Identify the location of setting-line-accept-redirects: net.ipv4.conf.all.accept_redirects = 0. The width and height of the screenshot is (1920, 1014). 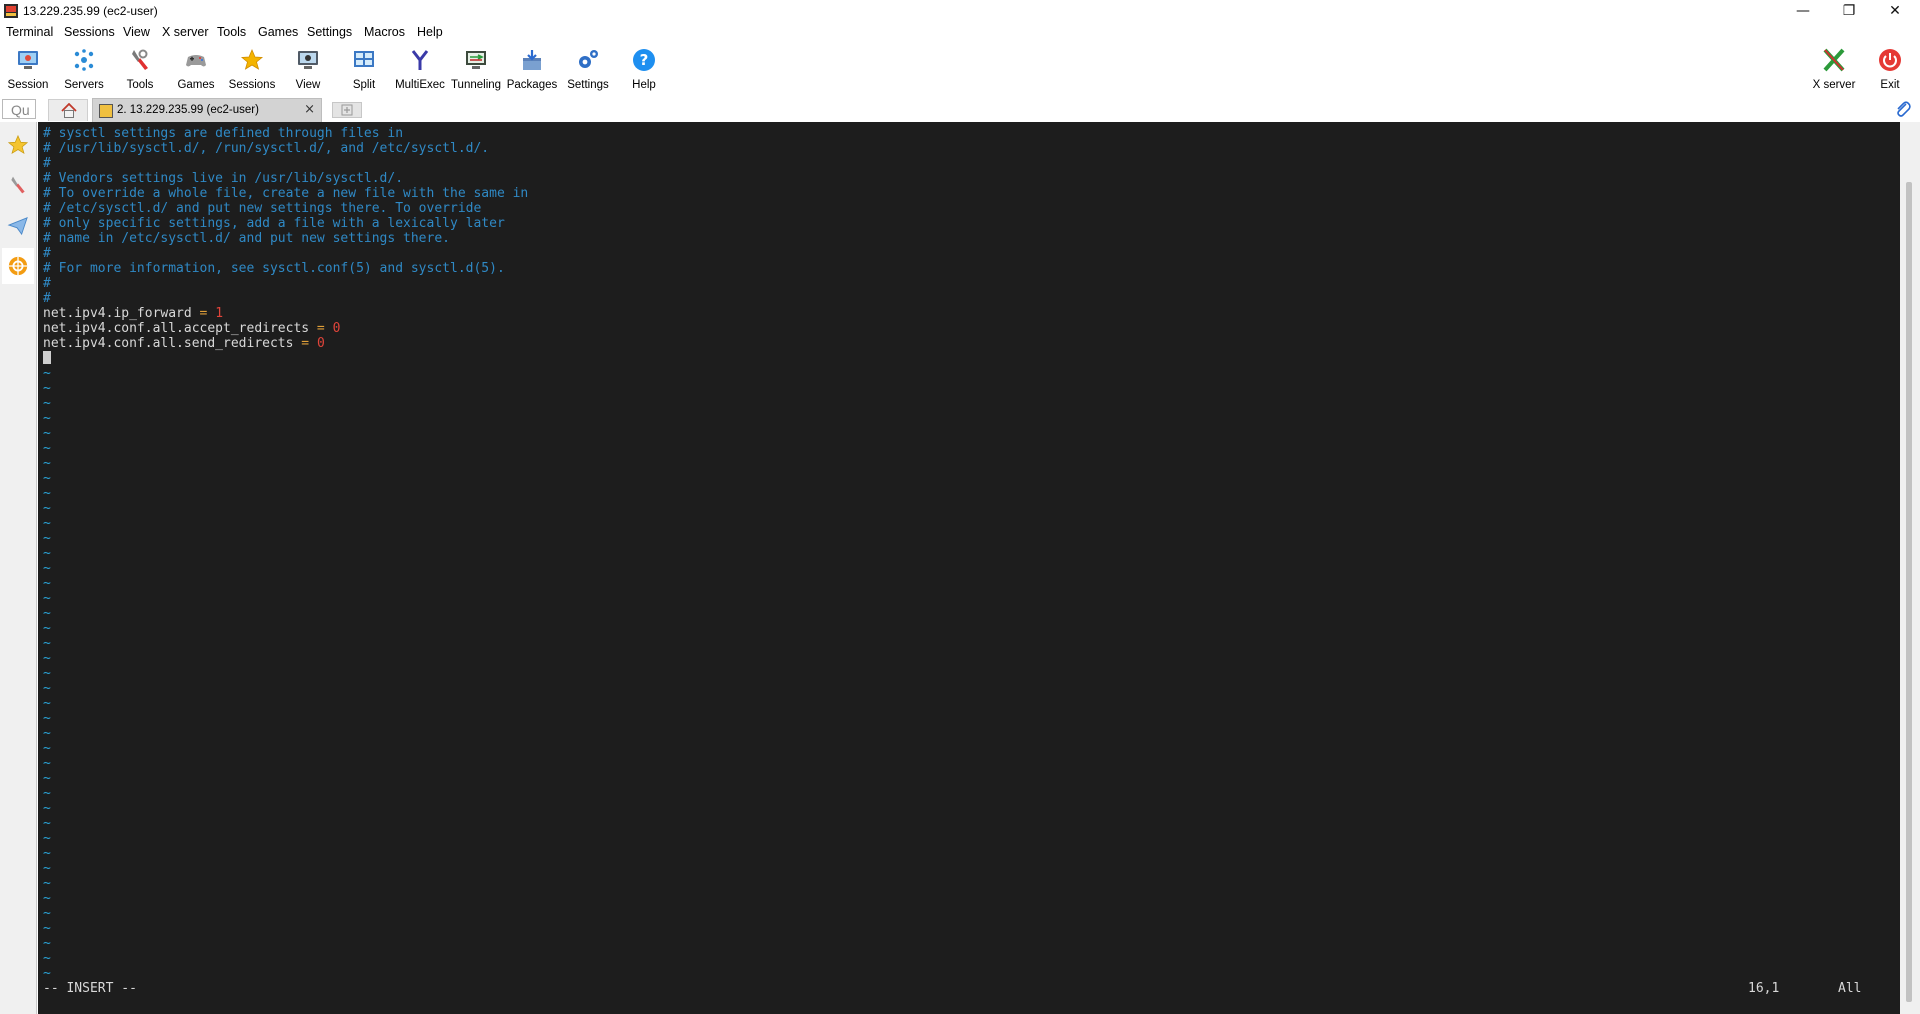
(191, 328).